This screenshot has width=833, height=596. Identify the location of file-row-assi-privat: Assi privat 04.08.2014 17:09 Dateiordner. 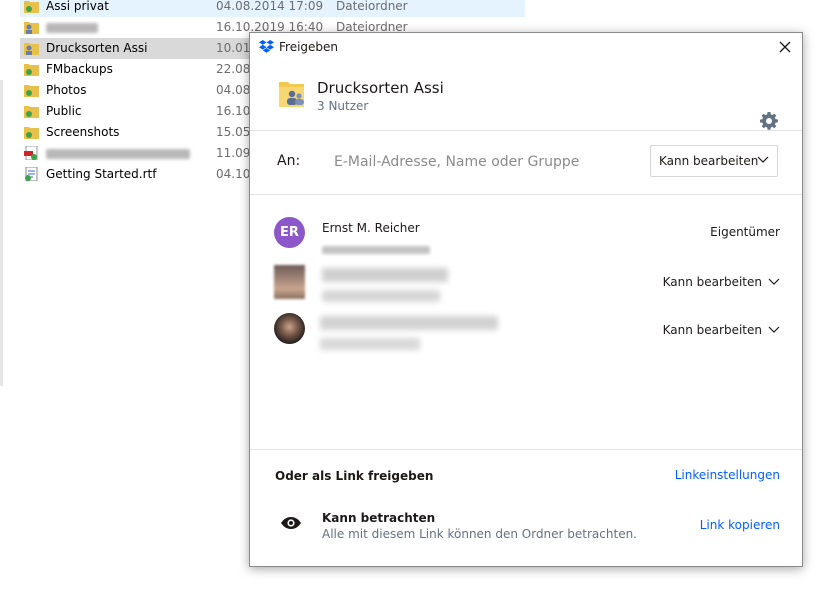
(272, 8).